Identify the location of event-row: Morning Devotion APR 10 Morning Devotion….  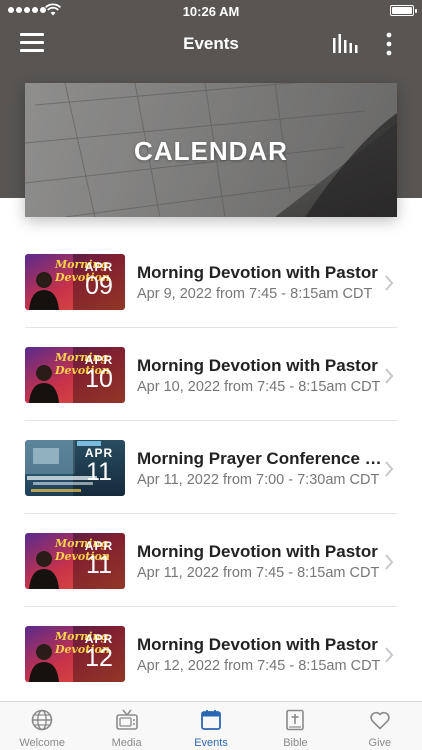
(211, 374).